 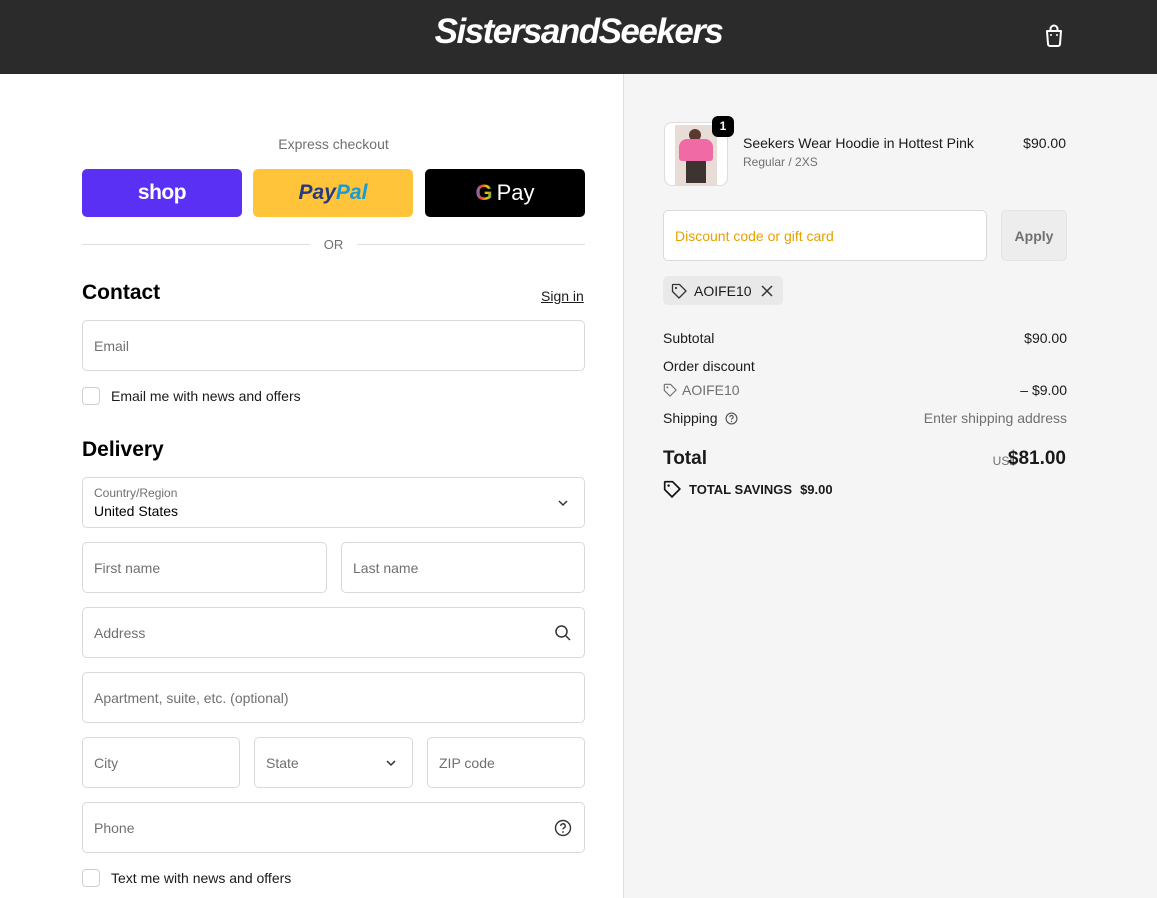 I want to click on text-news-checkbox, so click(x=91, y=878).